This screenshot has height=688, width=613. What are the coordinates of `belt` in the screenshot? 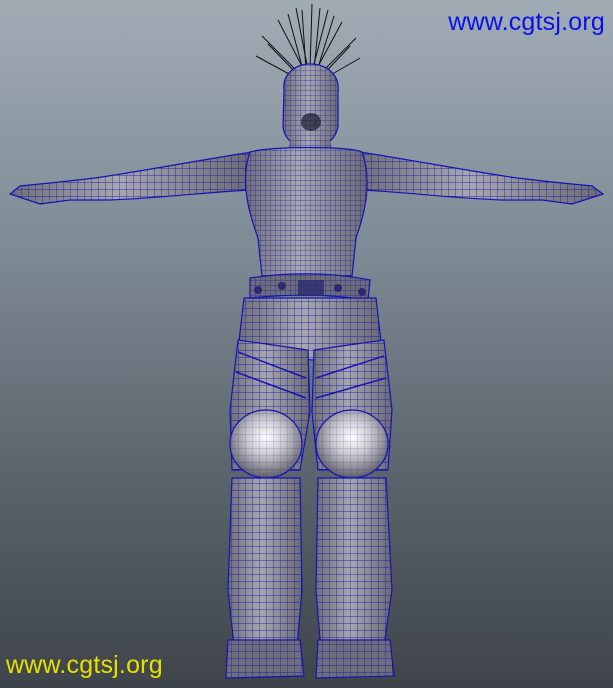 It's located at (310, 287).